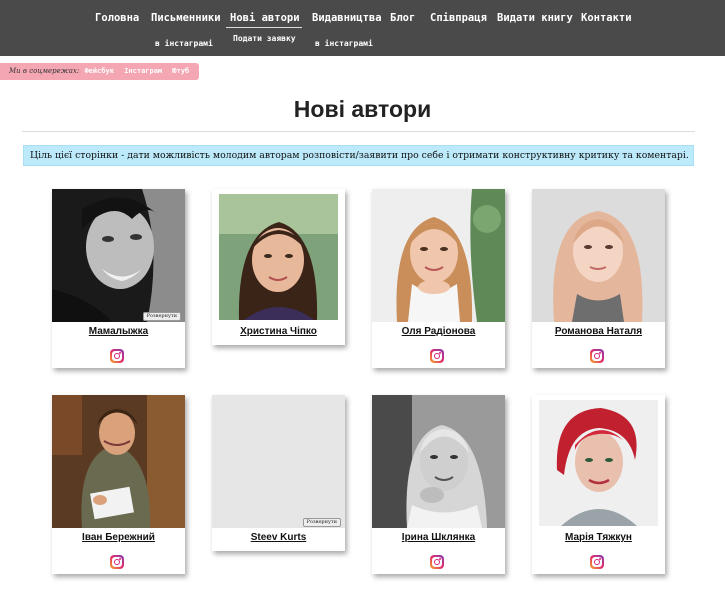  What do you see at coordinates (402, 18) in the screenshot?
I see `nav-blog: Блог` at bounding box center [402, 18].